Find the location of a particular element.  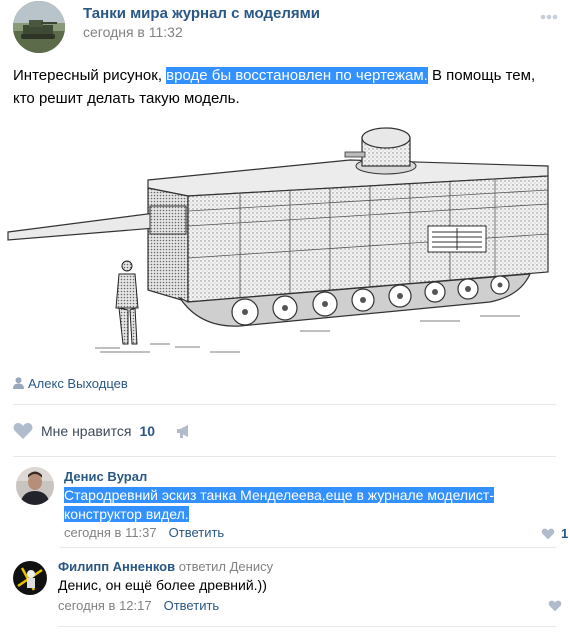

person-icon is located at coordinates (18, 383).